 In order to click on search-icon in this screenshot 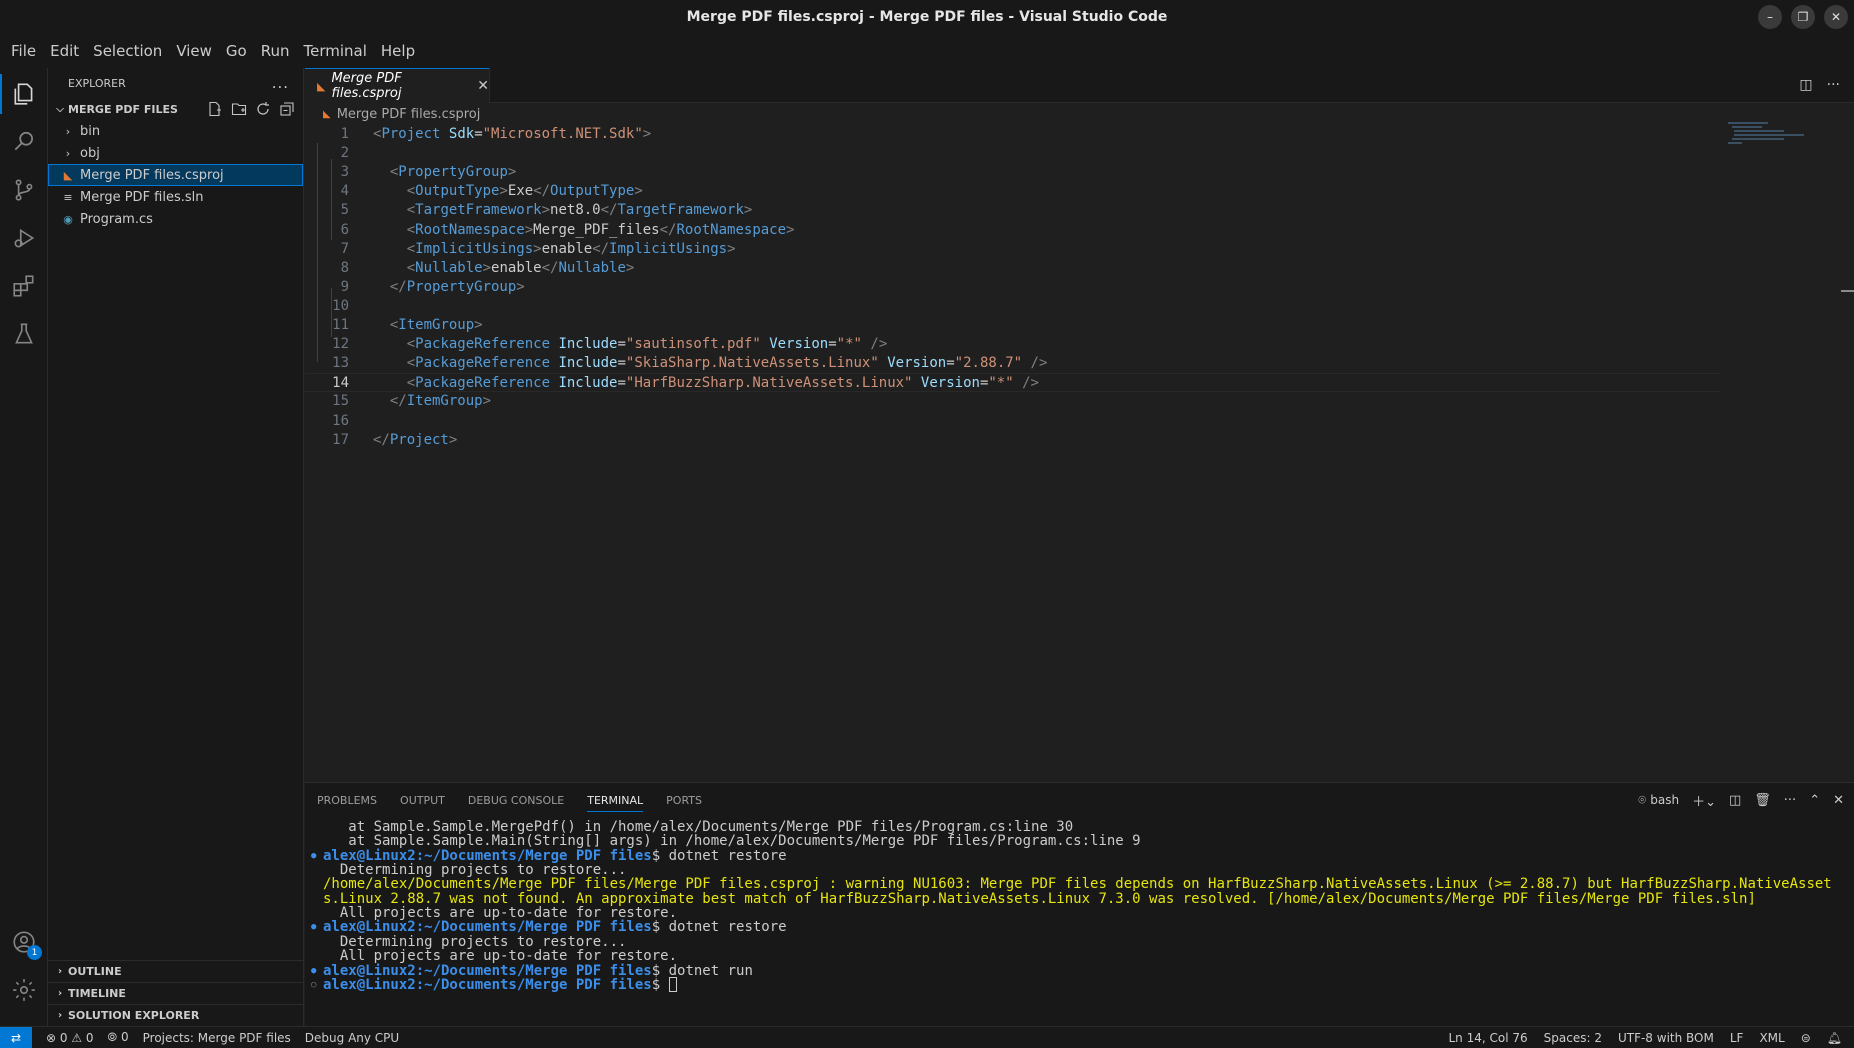, I will do `click(24, 142)`.